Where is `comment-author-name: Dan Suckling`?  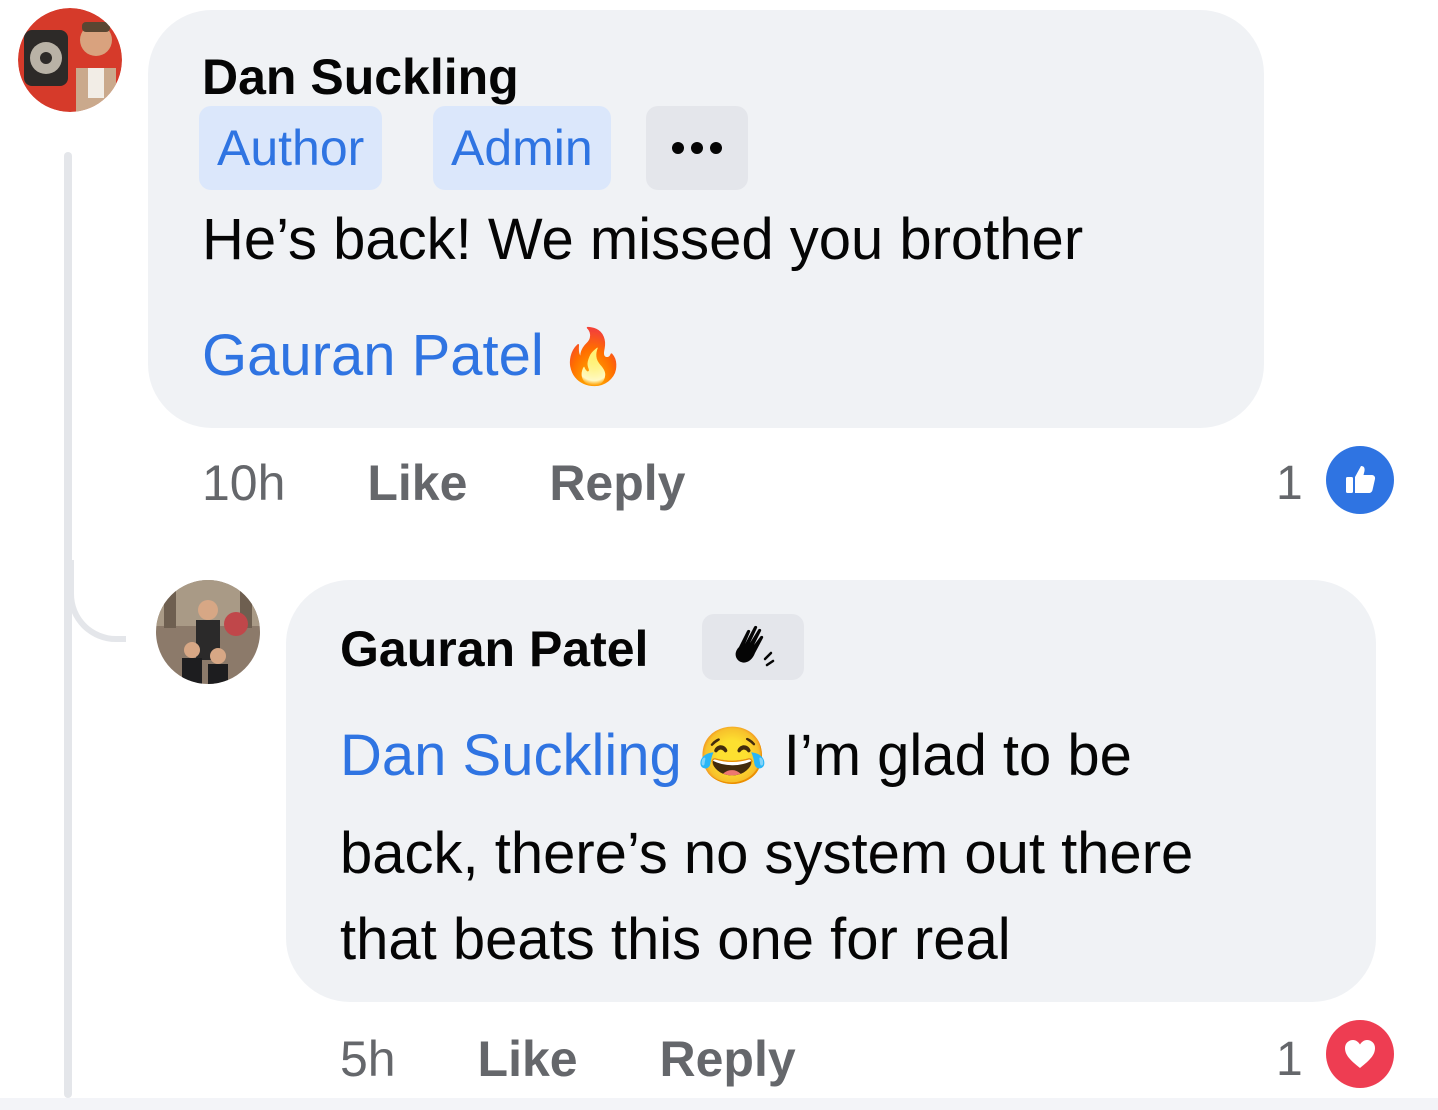 comment-author-name: Dan Suckling is located at coordinates (360, 77).